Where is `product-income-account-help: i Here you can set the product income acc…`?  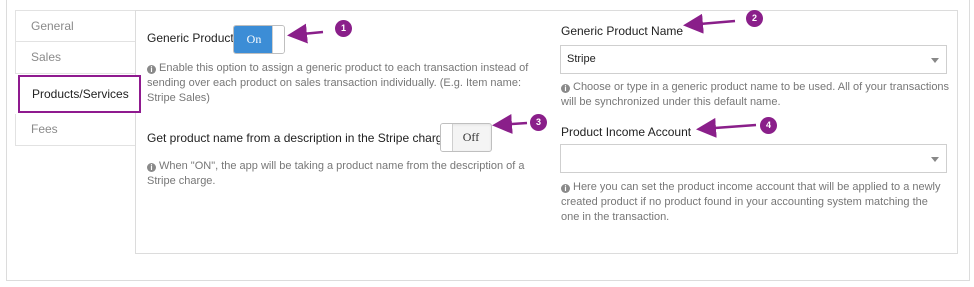 product-income-account-help: i Here you can set the product income acc… is located at coordinates (751, 202).